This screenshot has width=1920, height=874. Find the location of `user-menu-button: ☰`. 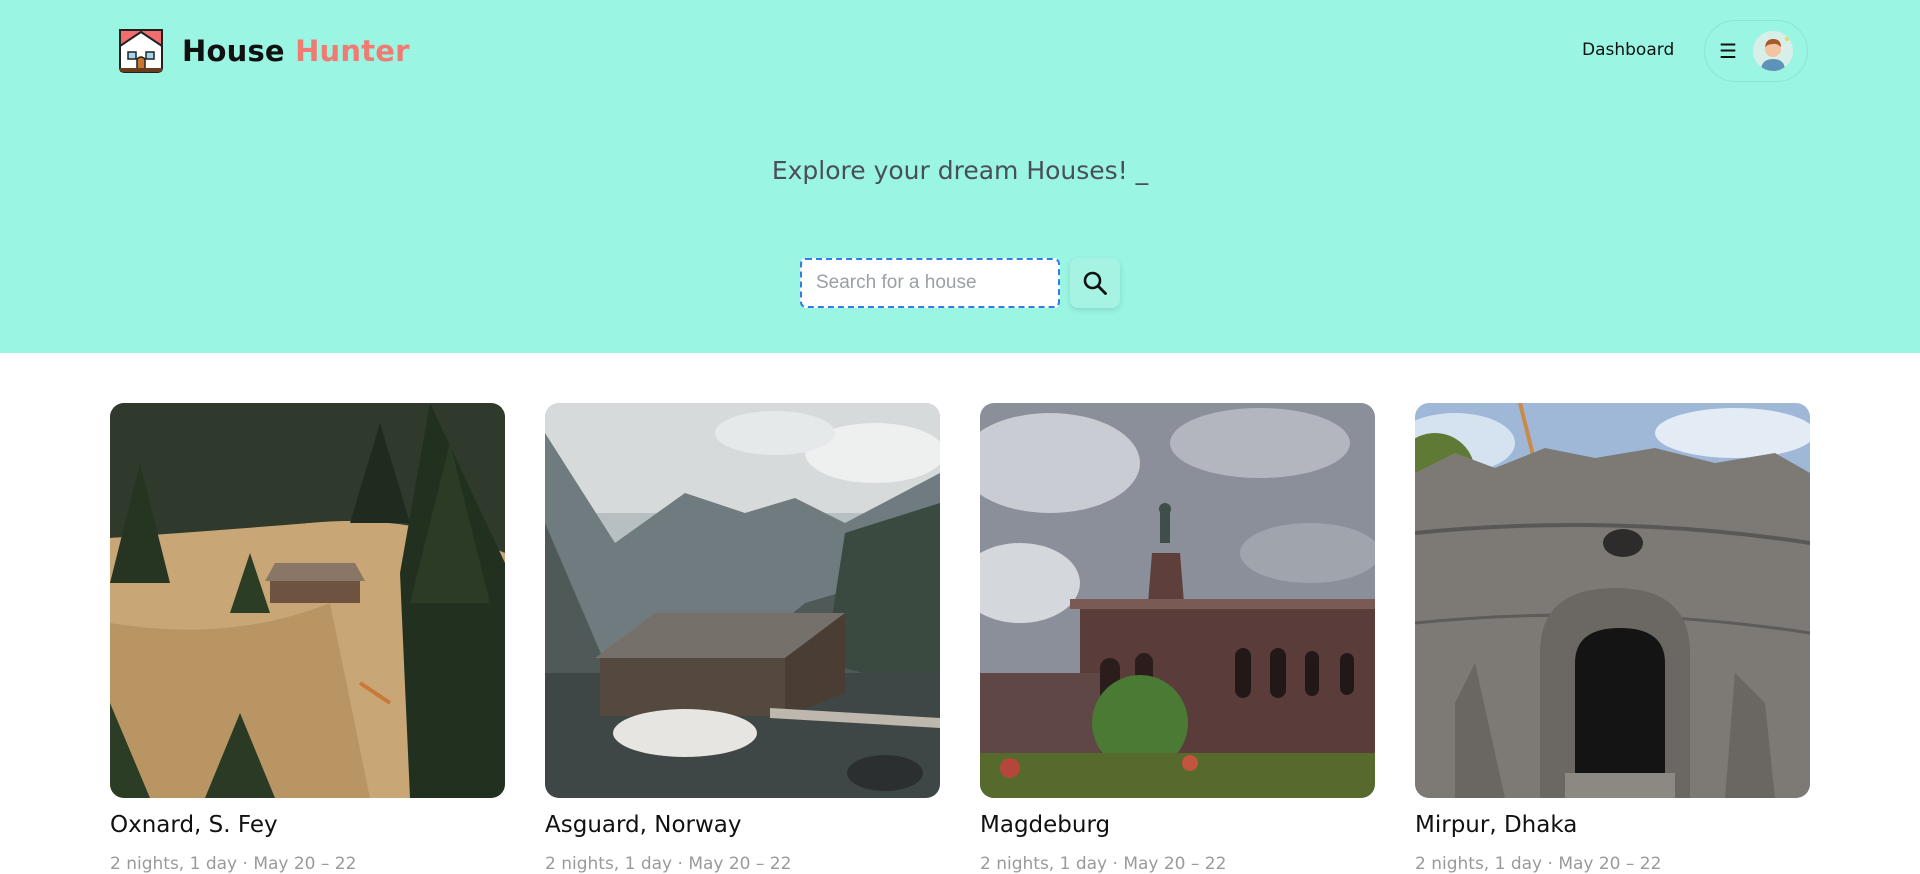

user-menu-button: ☰ is located at coordinates (1756, 51).